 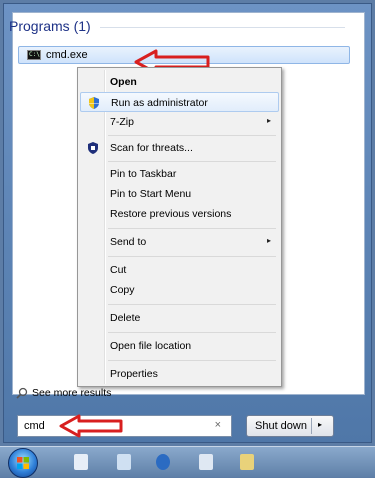 I want to click on menu-item-label: 7-Zip, so click(x=122, y=122).